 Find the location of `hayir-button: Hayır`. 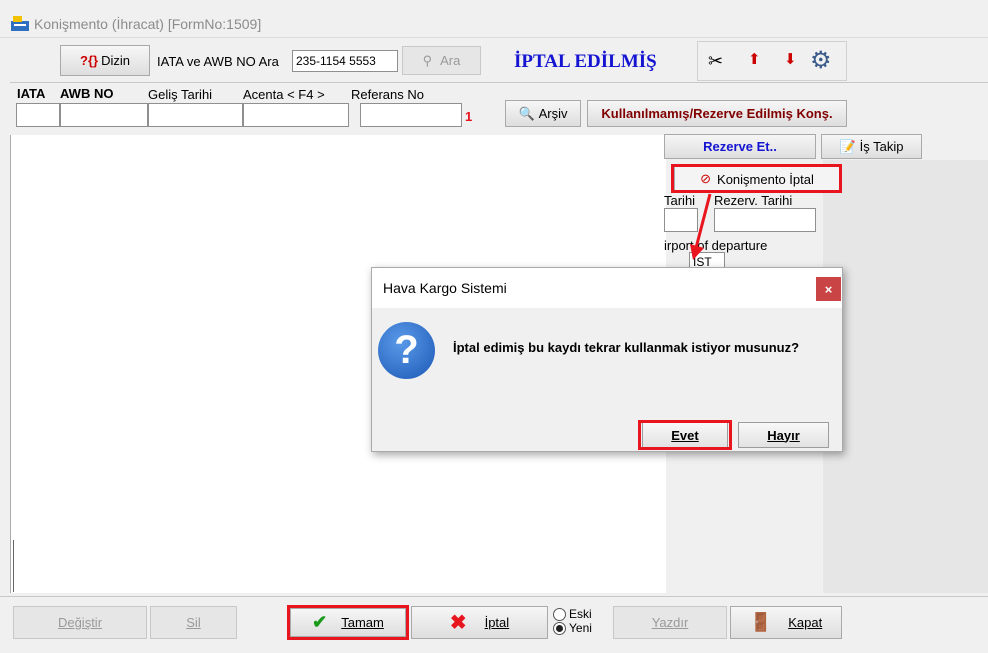

hayir-button: Hayır is located at coordinates (783, 435).